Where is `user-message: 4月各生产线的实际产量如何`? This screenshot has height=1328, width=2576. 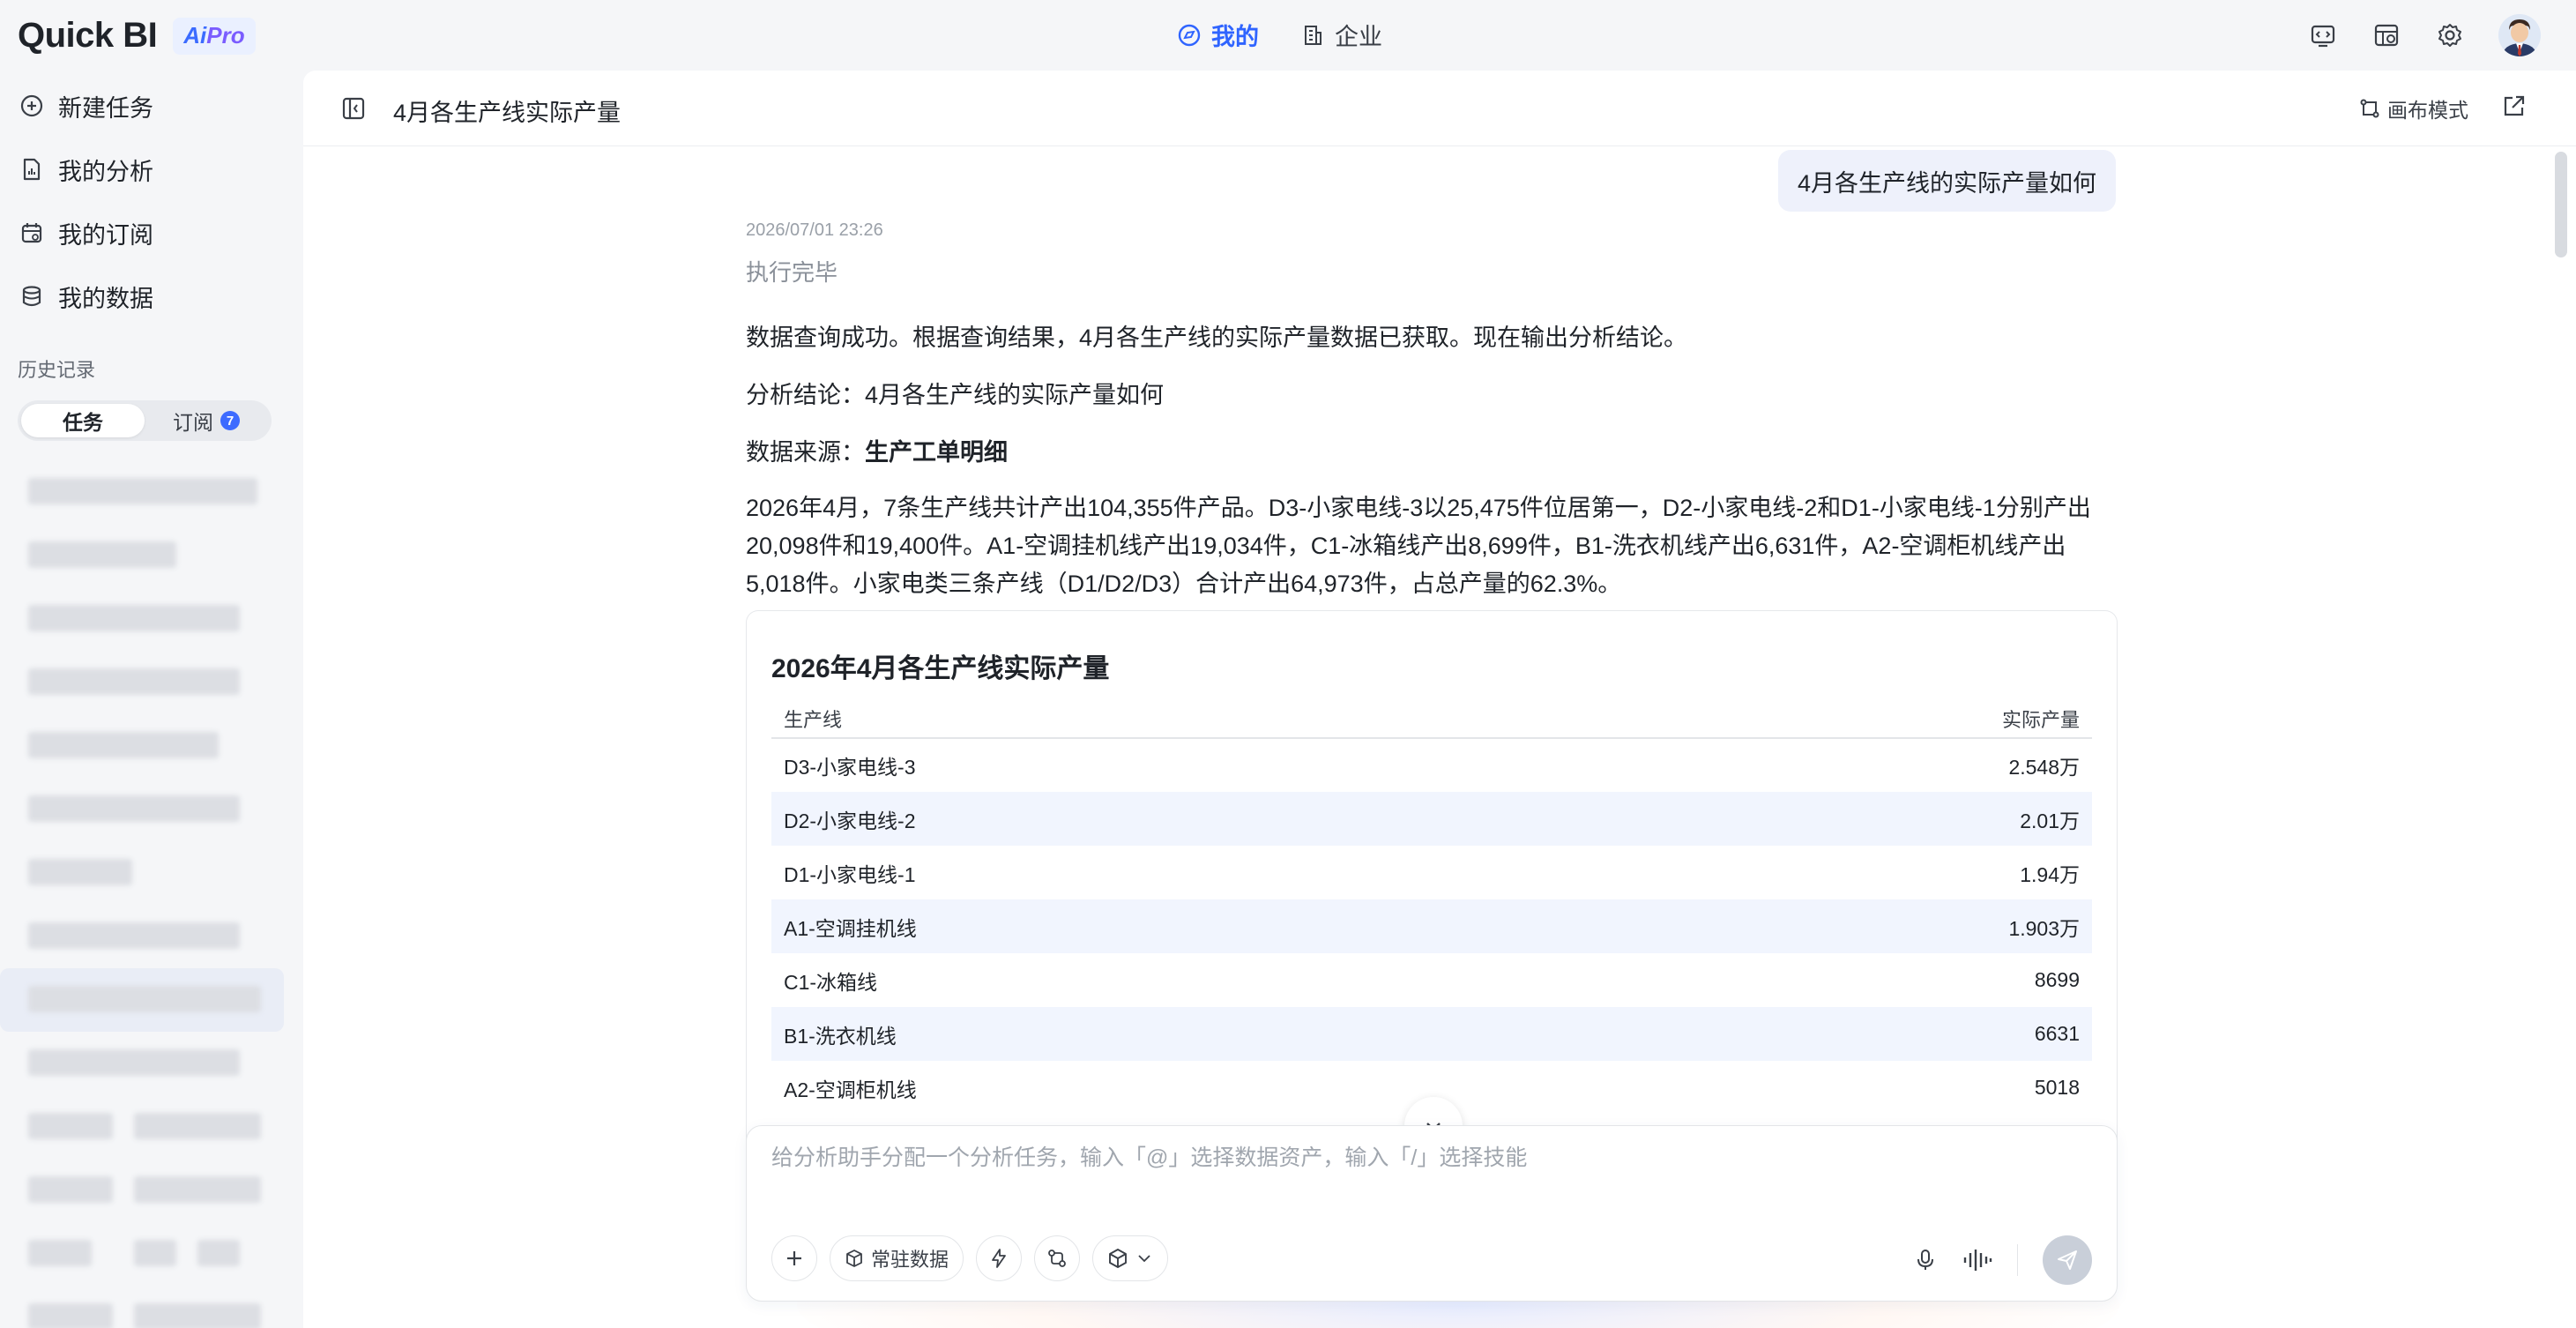
user-message: 4月各生产线的实际产量如何 is located at coordinates (1947, 181).